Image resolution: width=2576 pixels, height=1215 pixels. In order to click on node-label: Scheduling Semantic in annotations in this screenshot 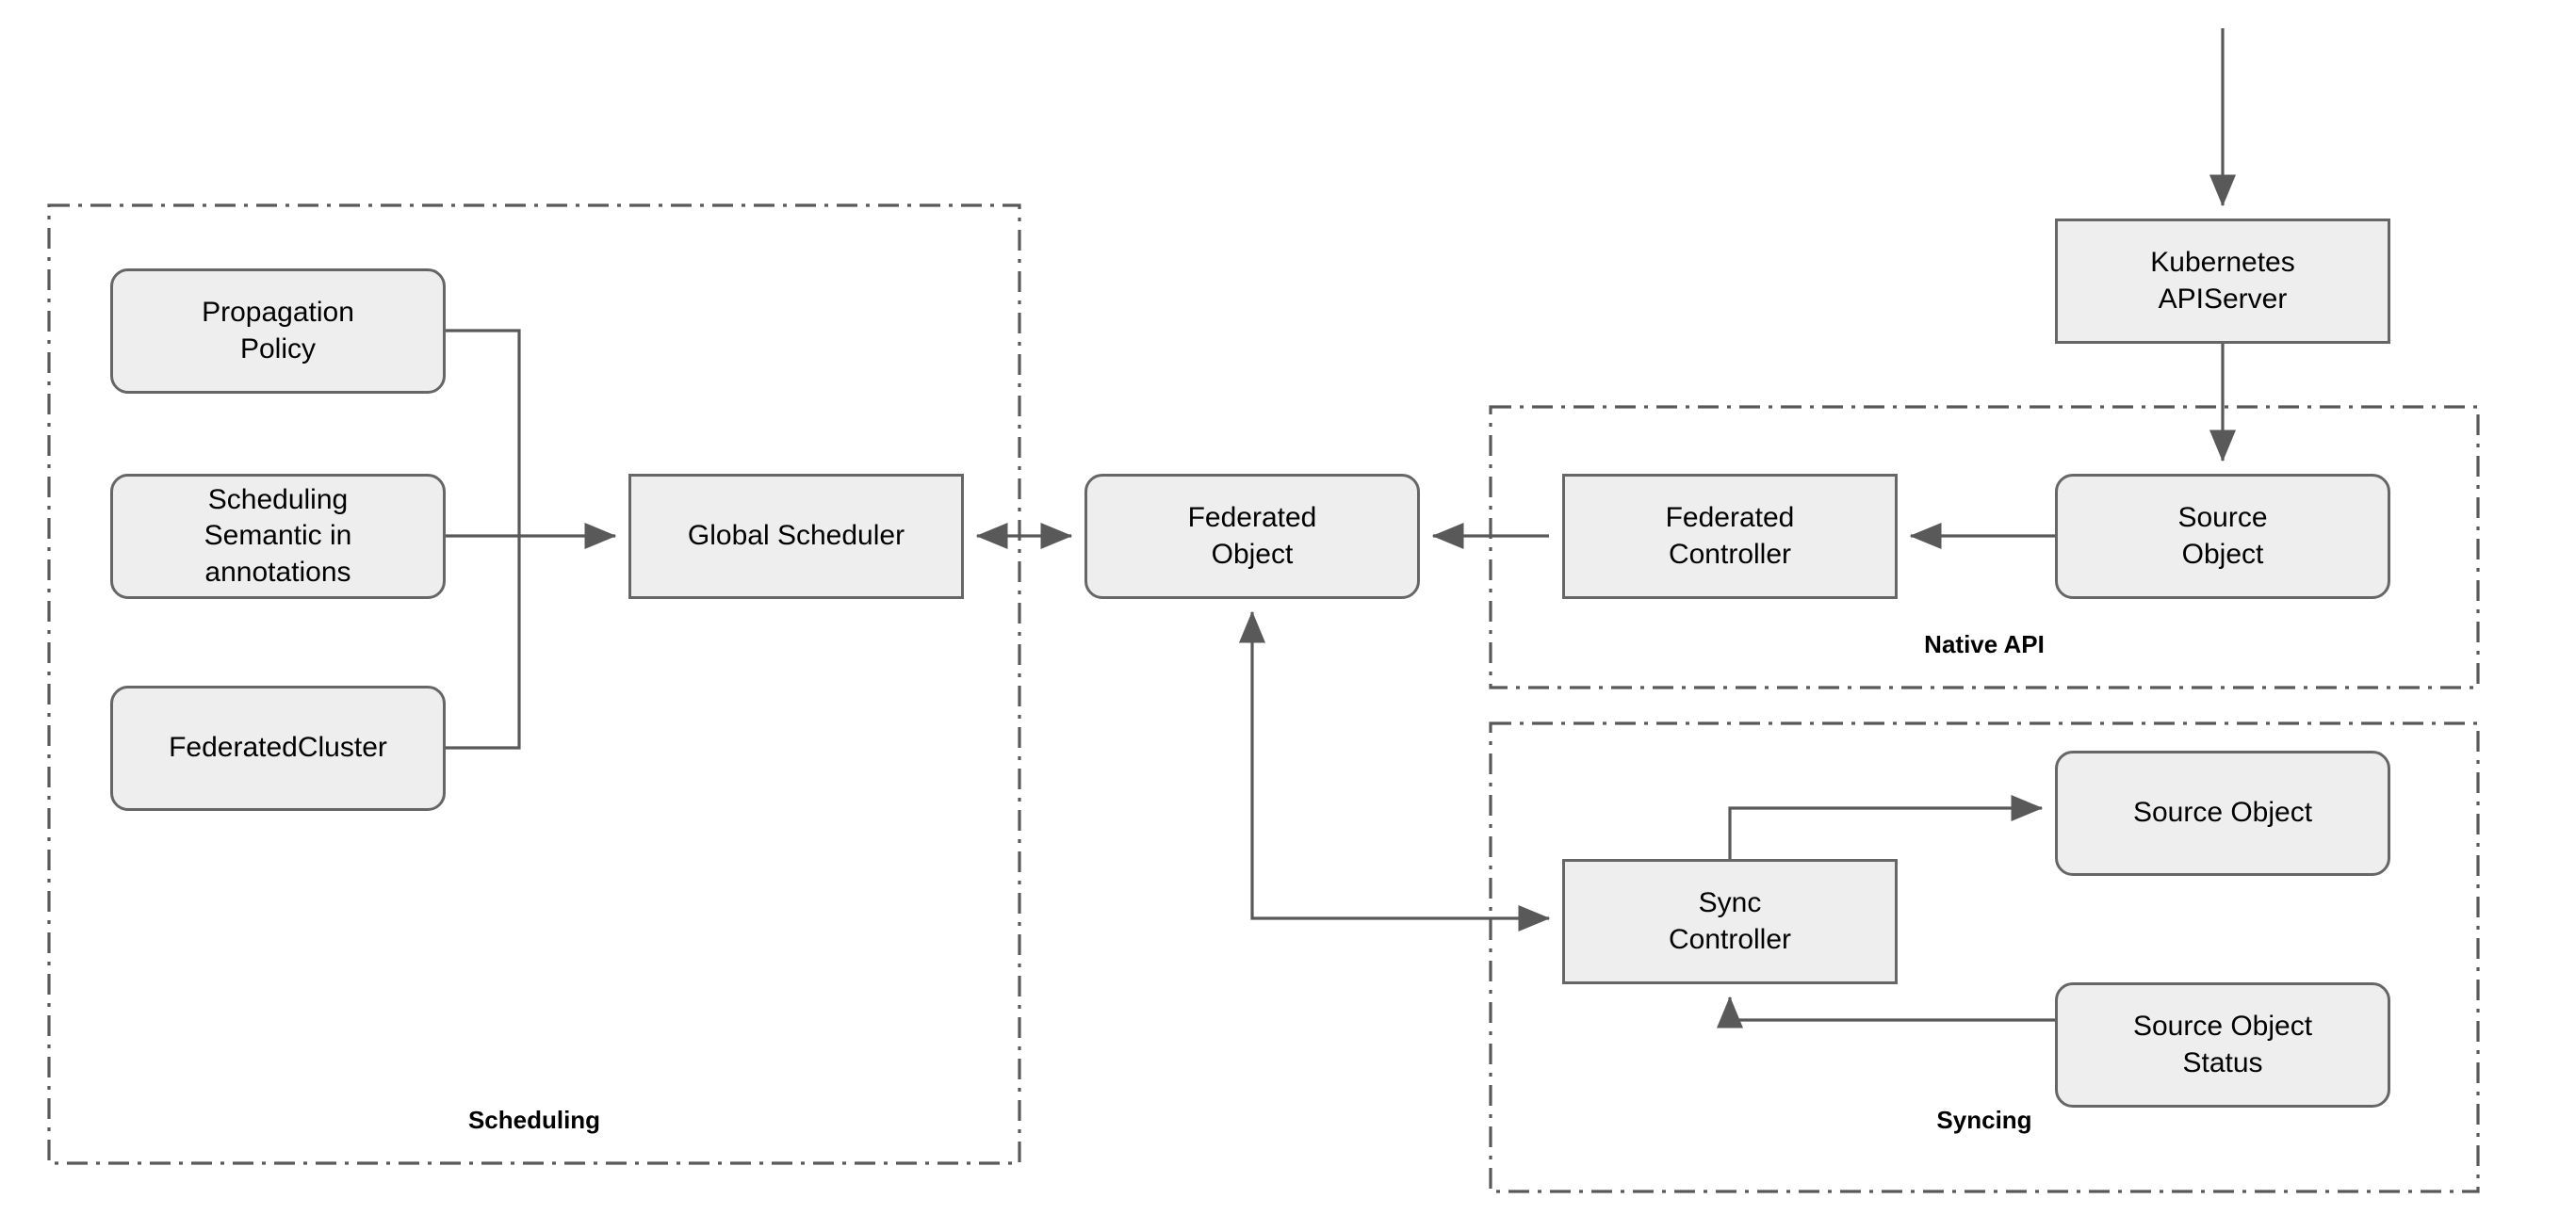, I will do `click(278, 535)`.